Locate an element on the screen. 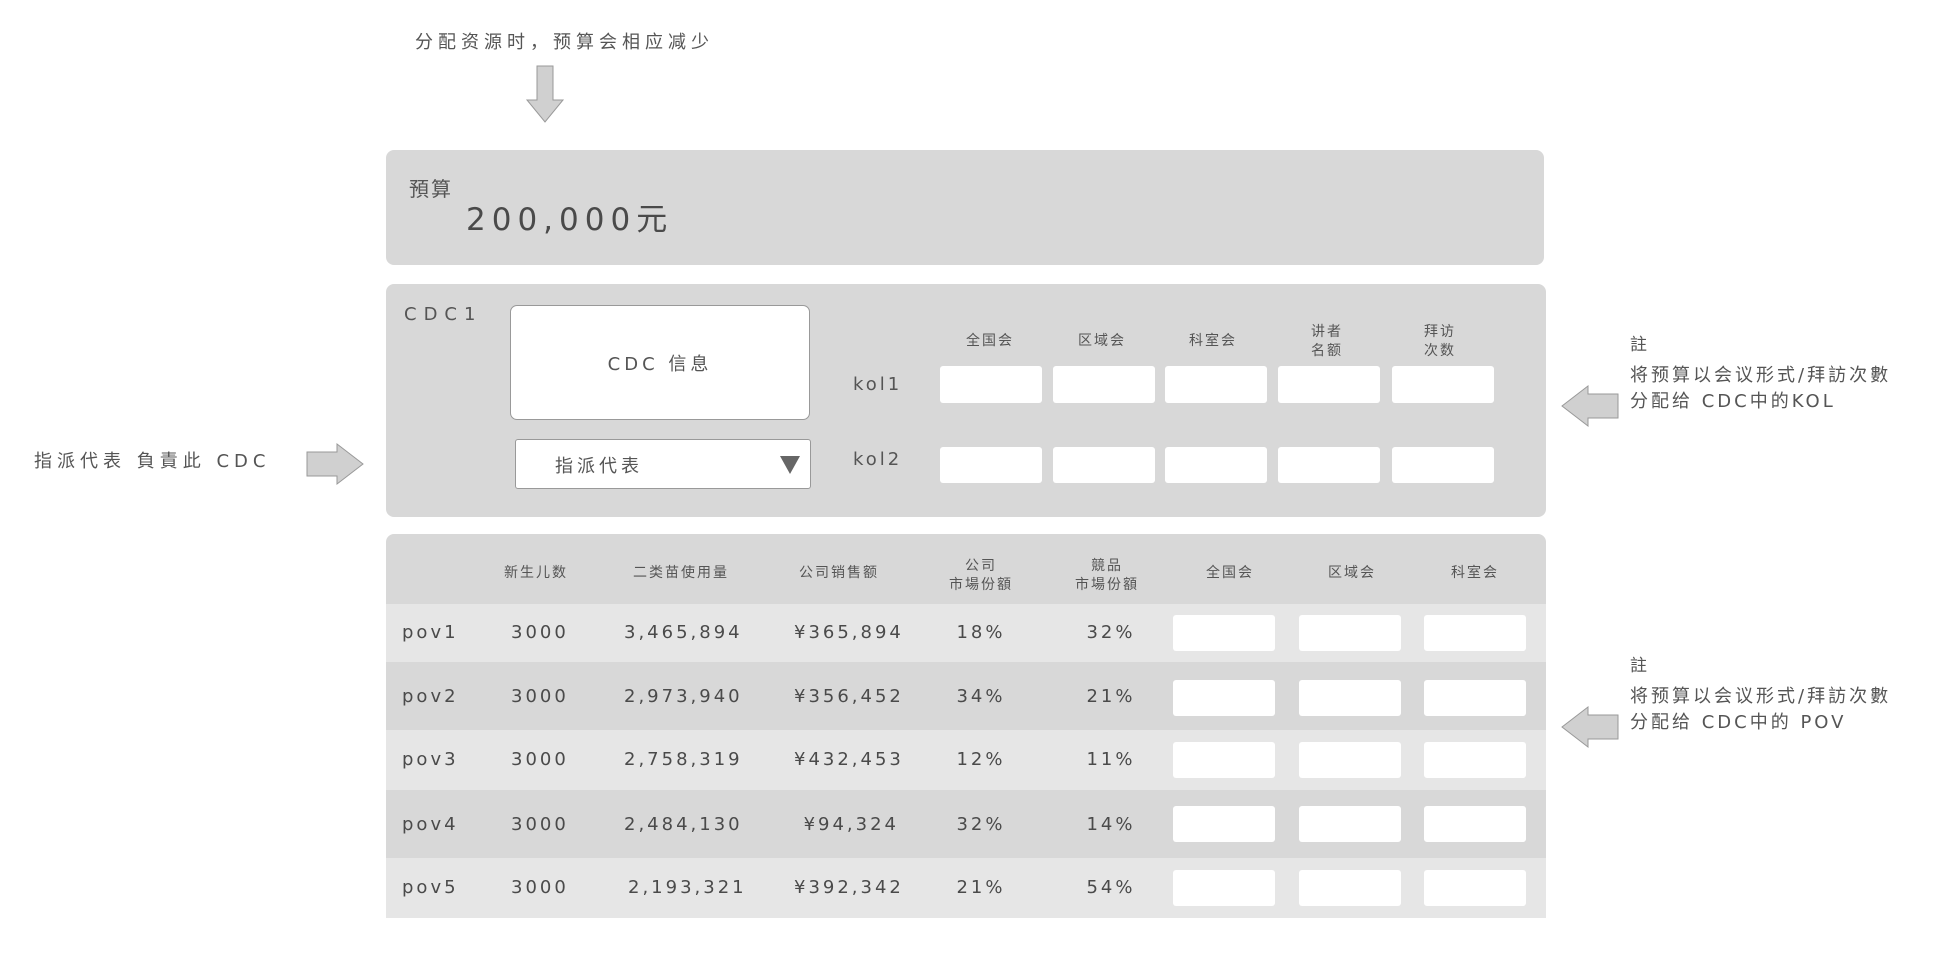  caret-down-icon is located at coordinates (790, 465).